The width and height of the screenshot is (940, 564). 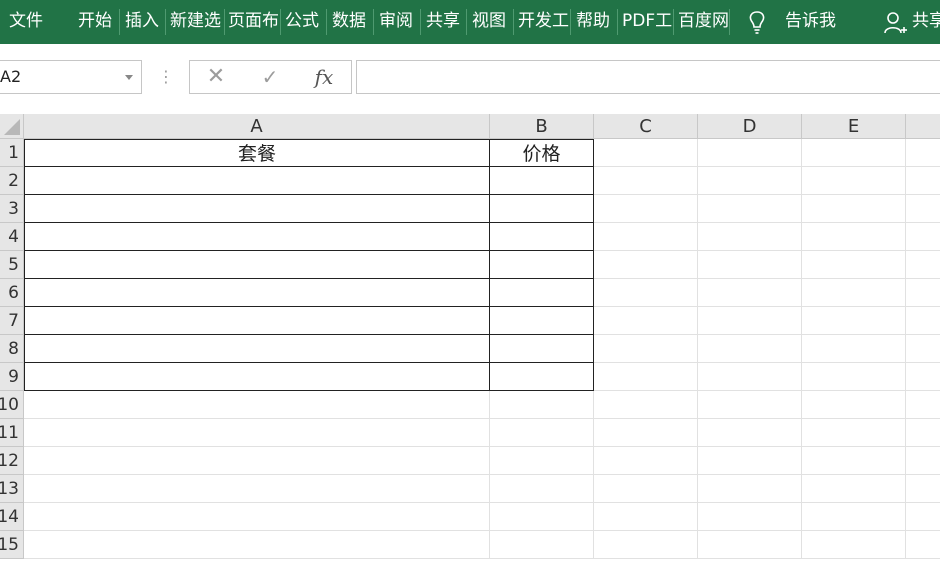 I want to click on cancel-icon: ✕, so click(x=216, y=77).